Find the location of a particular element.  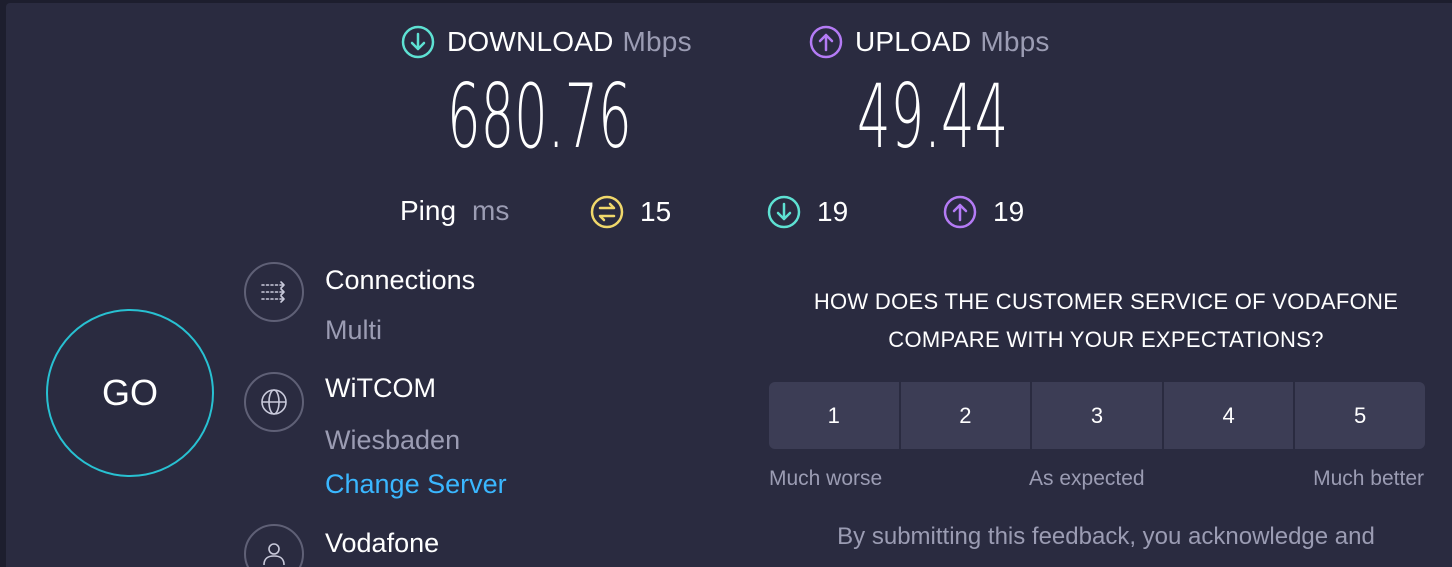

ping-unit: ms is located at coordinates (491, 210).